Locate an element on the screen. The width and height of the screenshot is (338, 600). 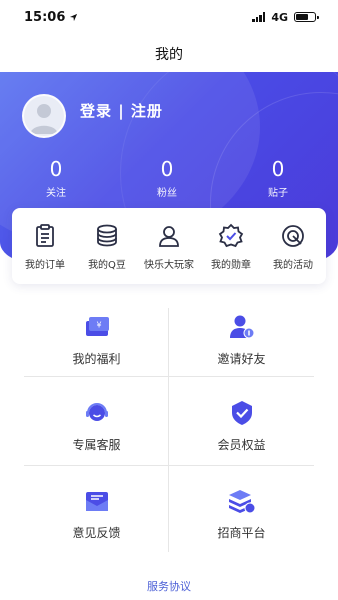
invite-friend-icon is located at coordinates (241, 326).